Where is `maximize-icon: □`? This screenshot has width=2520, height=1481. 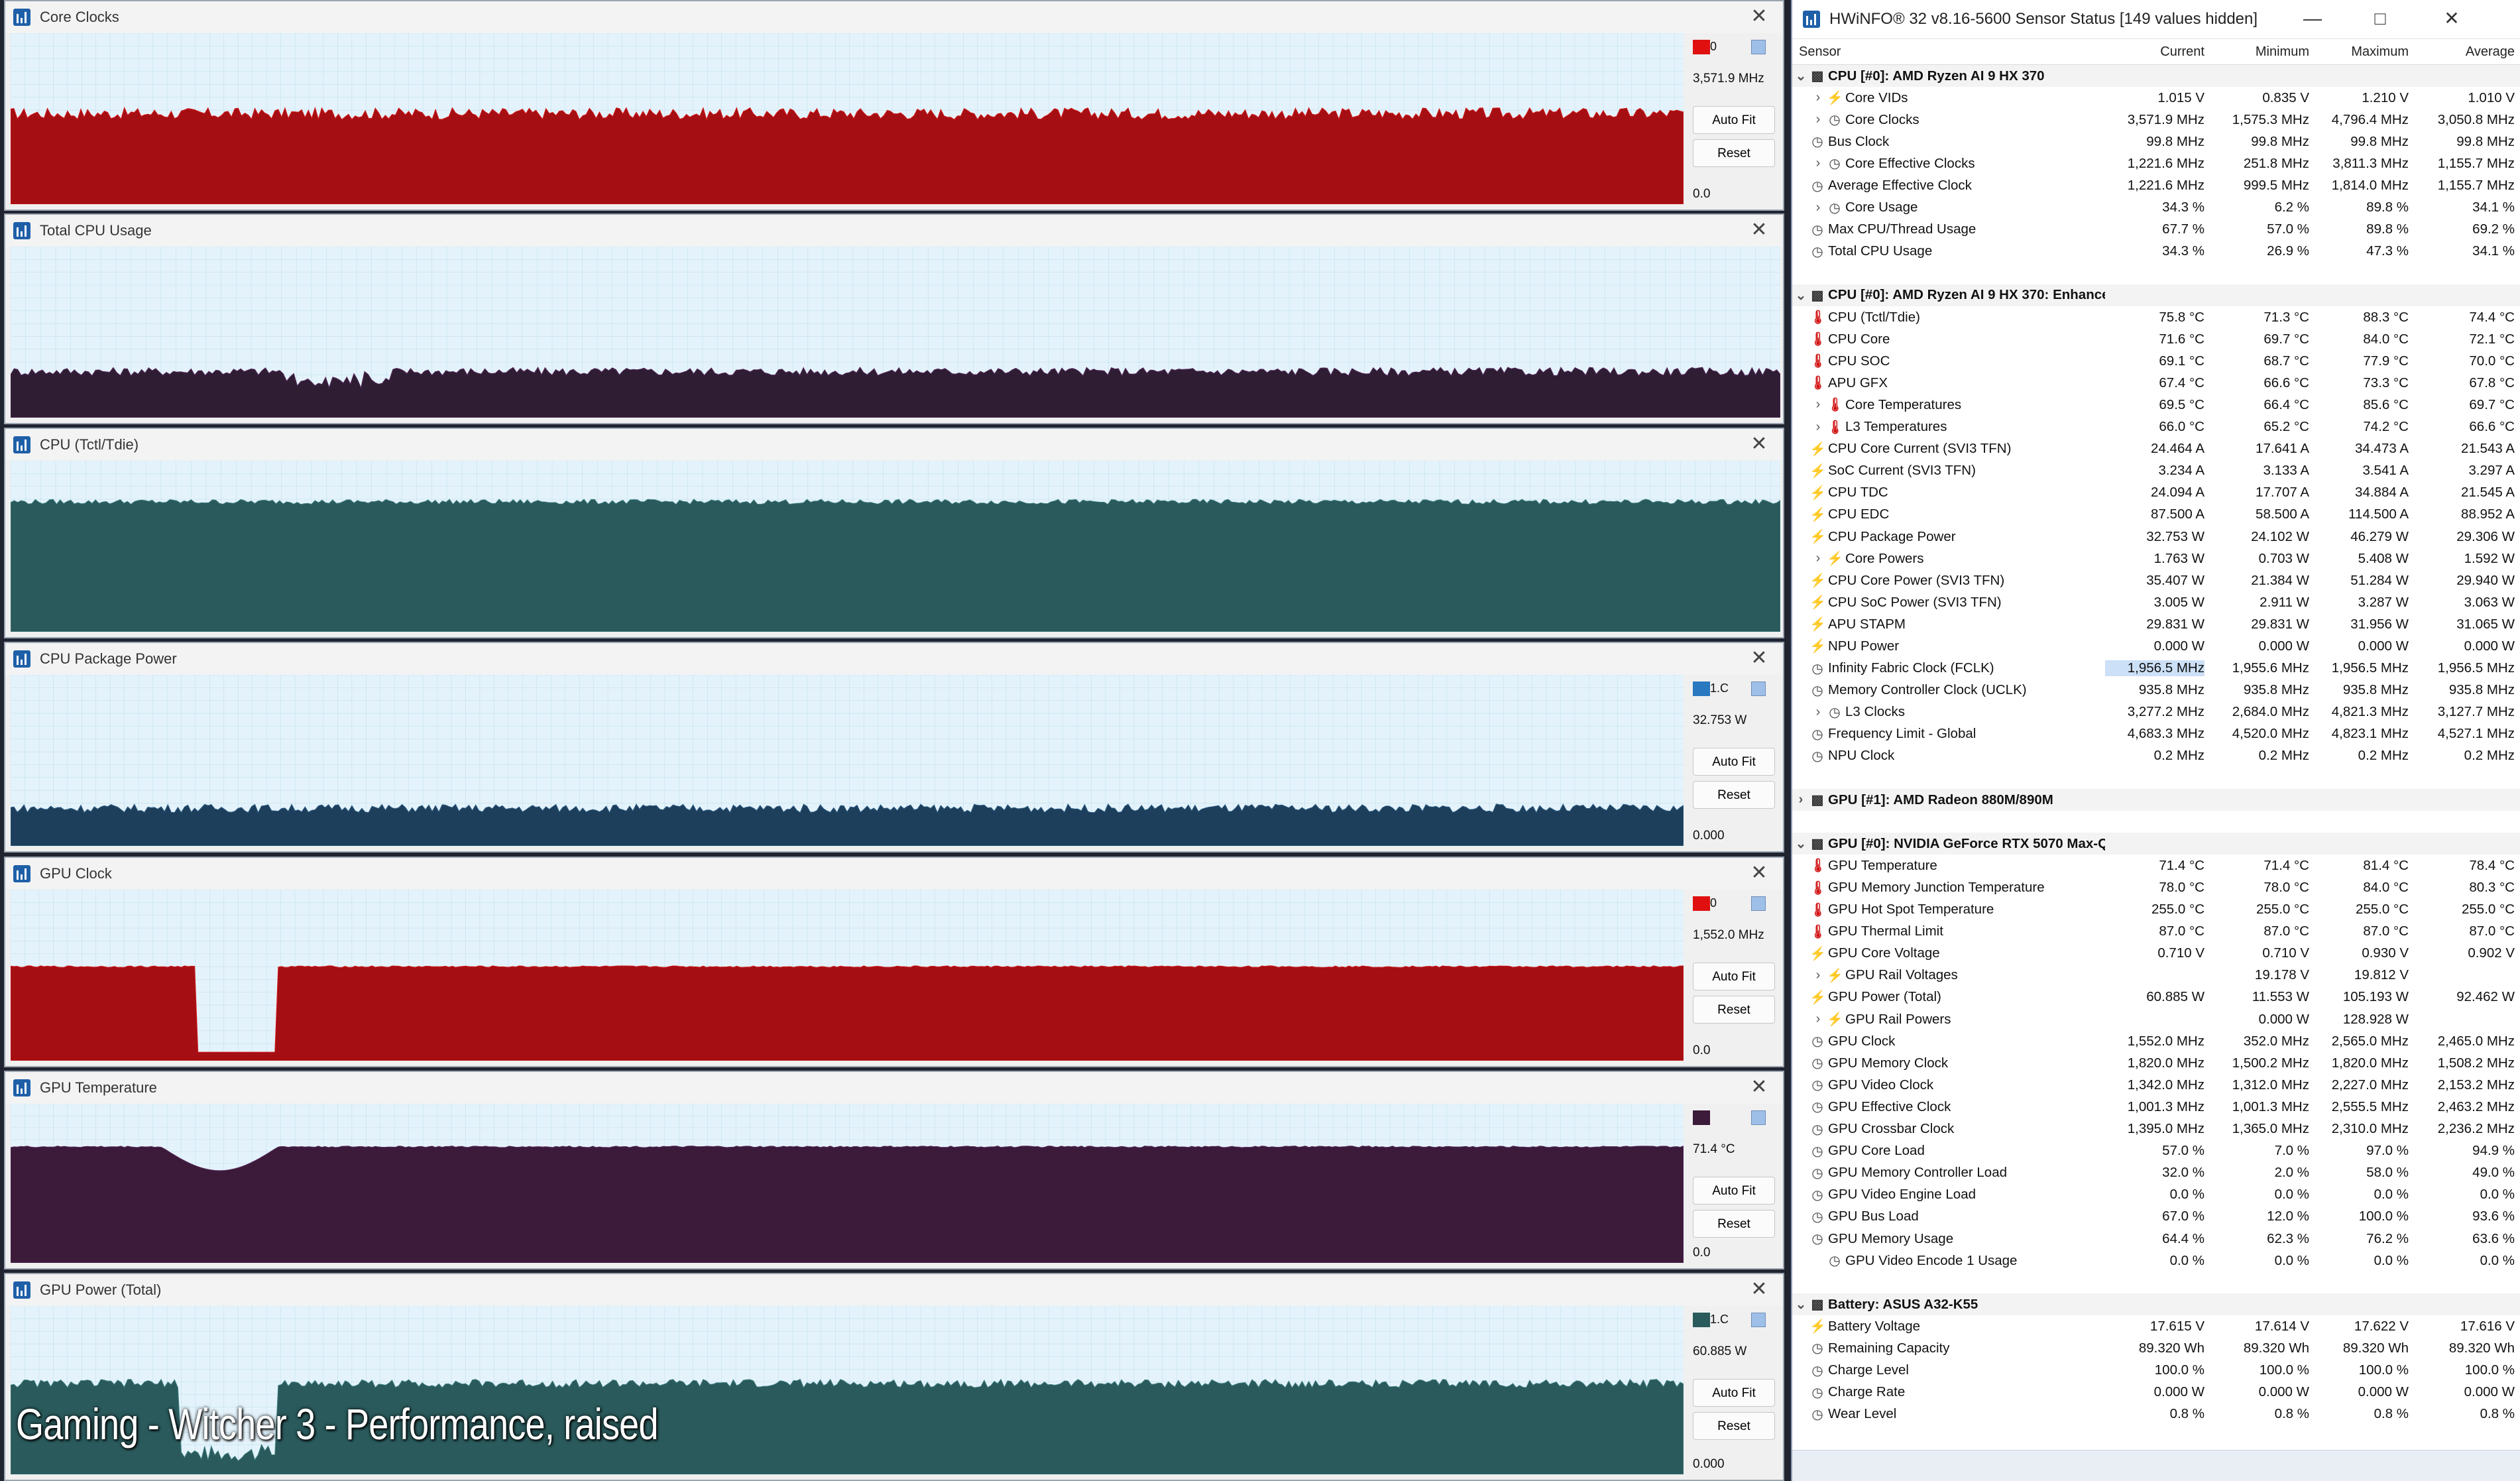
maximize-icon: □ is located at coordinates (2380, 19).